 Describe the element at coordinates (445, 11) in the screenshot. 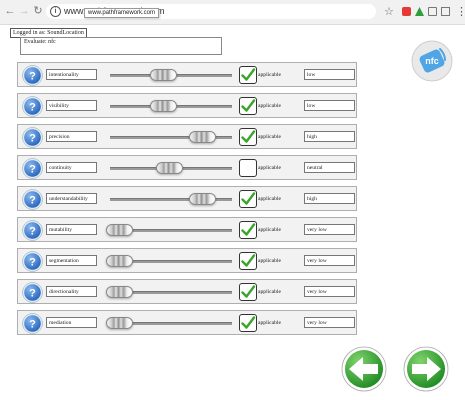

I see `extension-window-icon` at that location.